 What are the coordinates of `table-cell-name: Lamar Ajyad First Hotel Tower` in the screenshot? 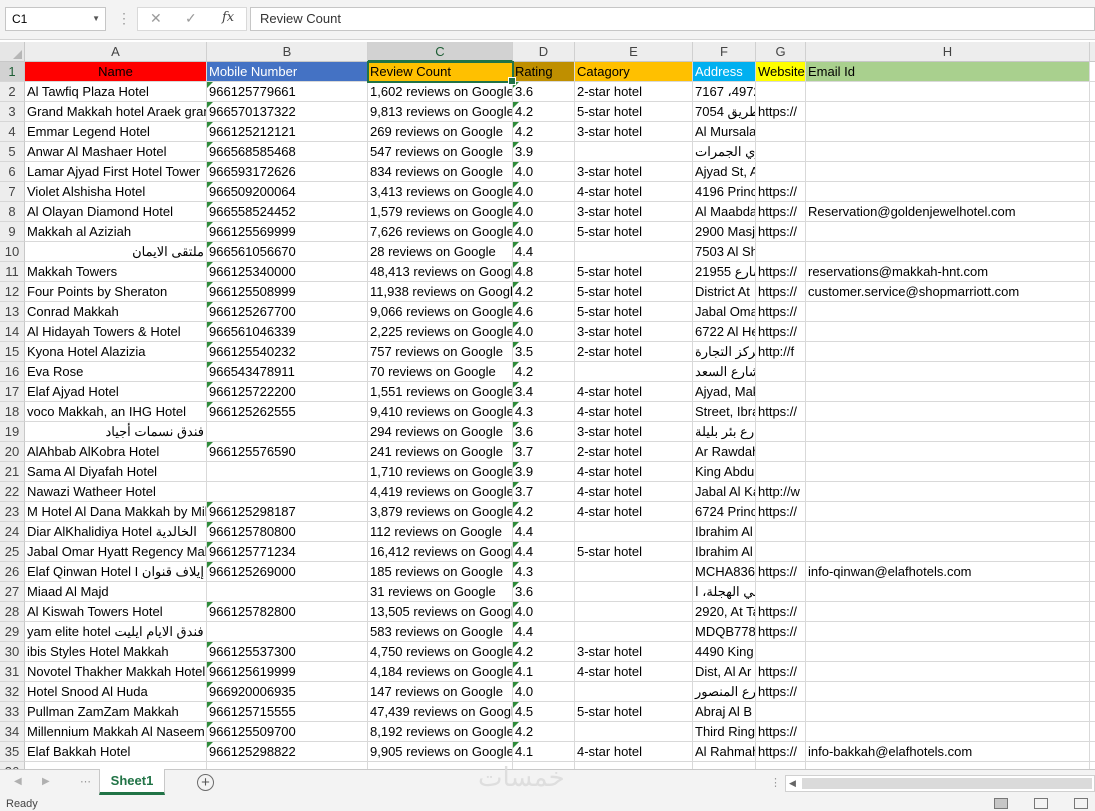 It's located at (116, 172).